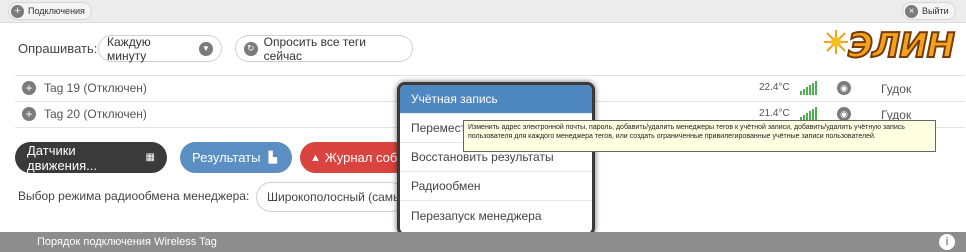 This screenshot has width=966, height=252. Describe the element at coordinates (774, 113) in the screenshot. I see `tag-temperature: 21.4°C` at that location.